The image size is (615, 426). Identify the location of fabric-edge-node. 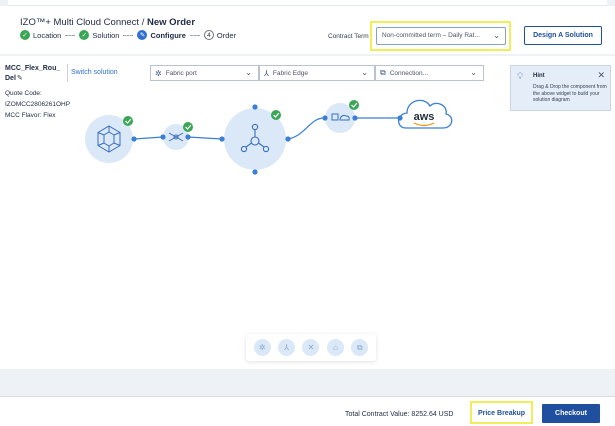
(255, 139).